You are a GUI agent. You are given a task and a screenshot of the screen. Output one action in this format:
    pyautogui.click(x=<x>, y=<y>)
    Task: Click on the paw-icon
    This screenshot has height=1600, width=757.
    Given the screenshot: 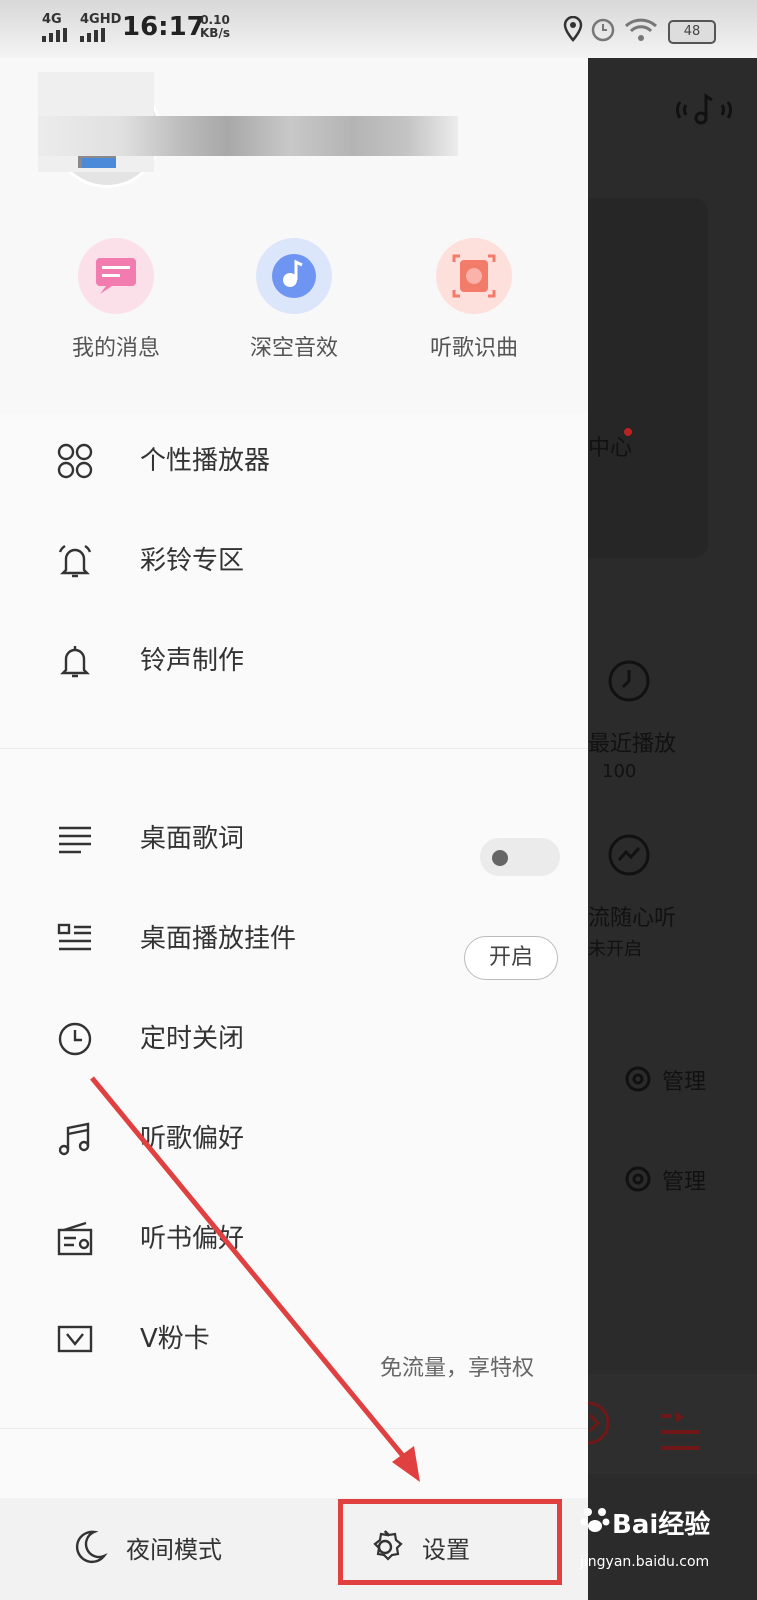 What is the action you would take?
    pyautogui.click(x=595, y=1520)
    